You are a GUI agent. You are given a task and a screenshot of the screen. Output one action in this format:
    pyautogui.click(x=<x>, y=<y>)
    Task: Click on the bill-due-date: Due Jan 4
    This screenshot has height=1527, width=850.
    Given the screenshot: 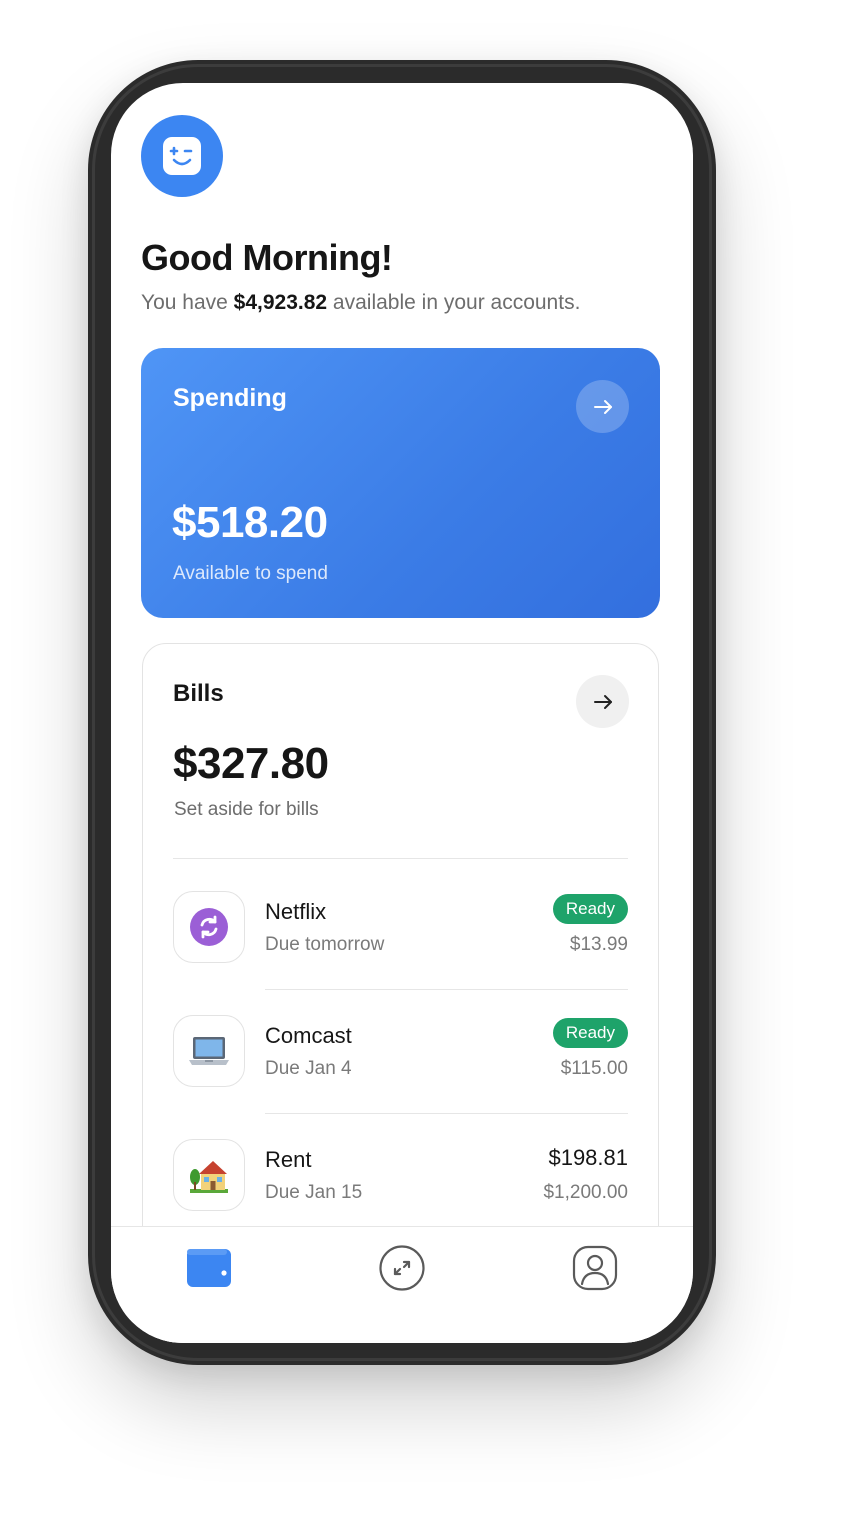 What is the action you would take?
    pyautogui.click(x=308, y=1068)
    